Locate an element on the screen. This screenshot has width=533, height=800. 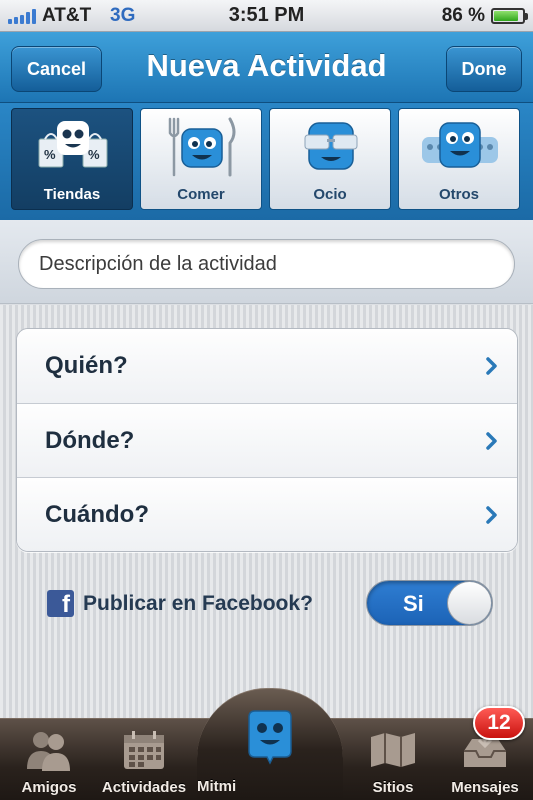
row-cuando: Cuándo? is located at coordinates (267, 514).